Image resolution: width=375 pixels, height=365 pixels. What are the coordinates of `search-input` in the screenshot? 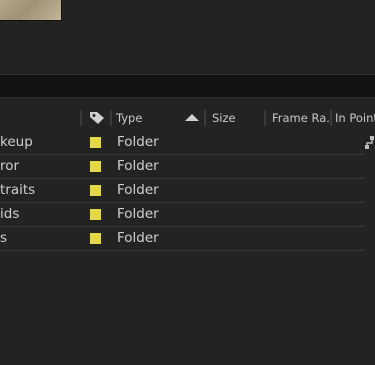 It's located at (187, 86).